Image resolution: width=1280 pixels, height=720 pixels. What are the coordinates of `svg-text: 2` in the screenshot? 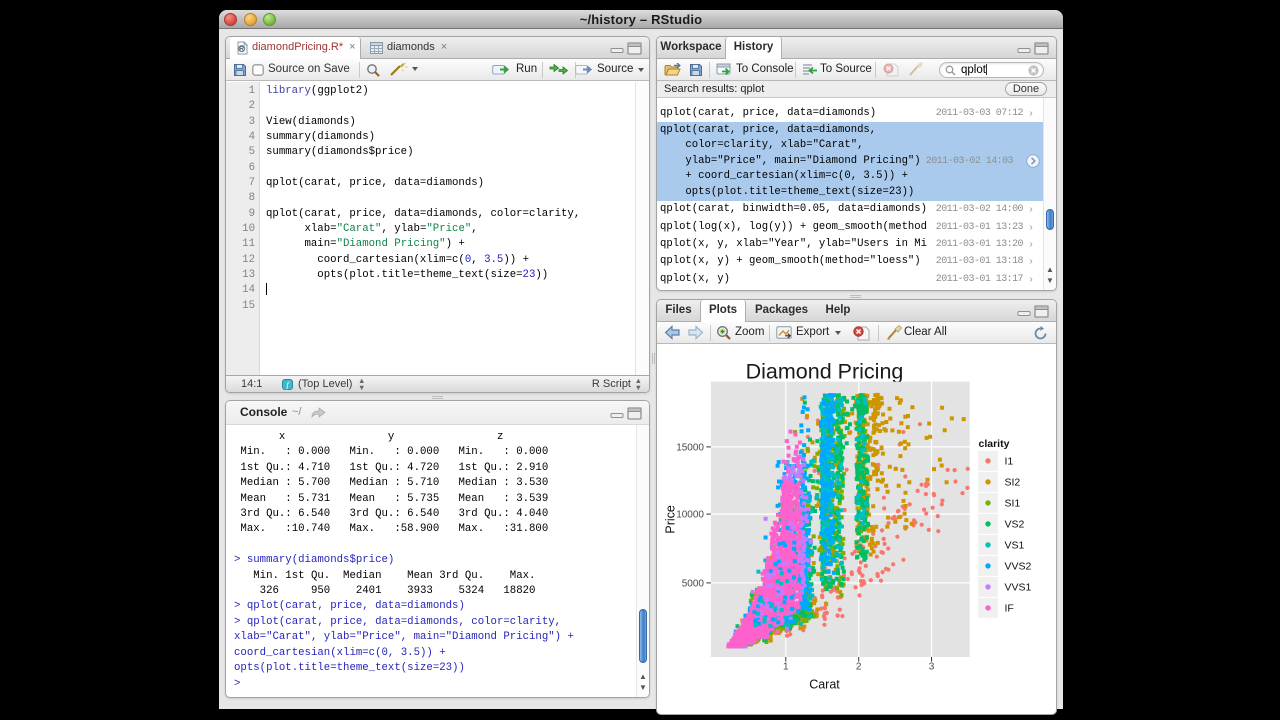 It's located at (859, 667).